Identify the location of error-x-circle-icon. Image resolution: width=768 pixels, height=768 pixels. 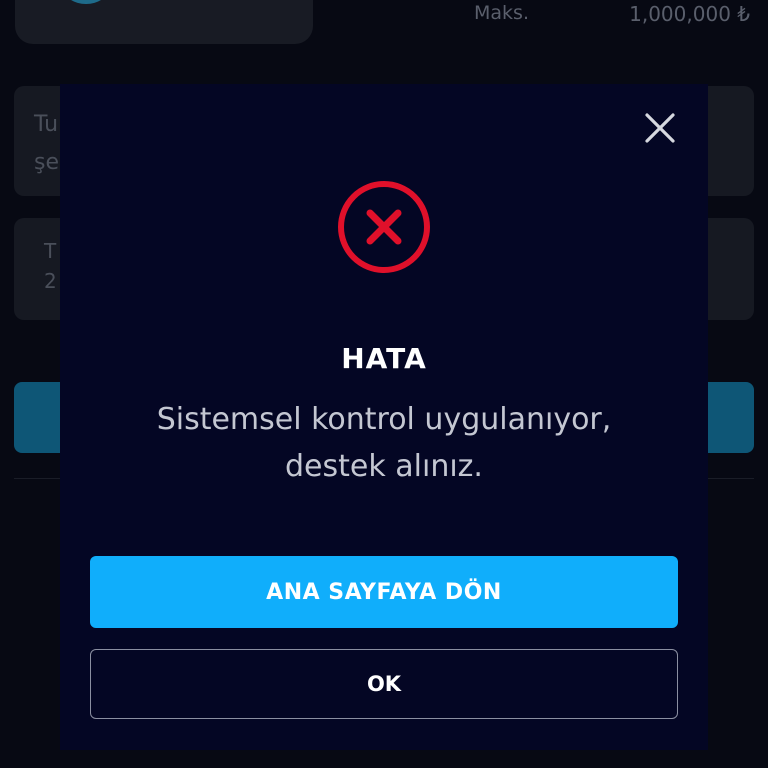
(384, 227).